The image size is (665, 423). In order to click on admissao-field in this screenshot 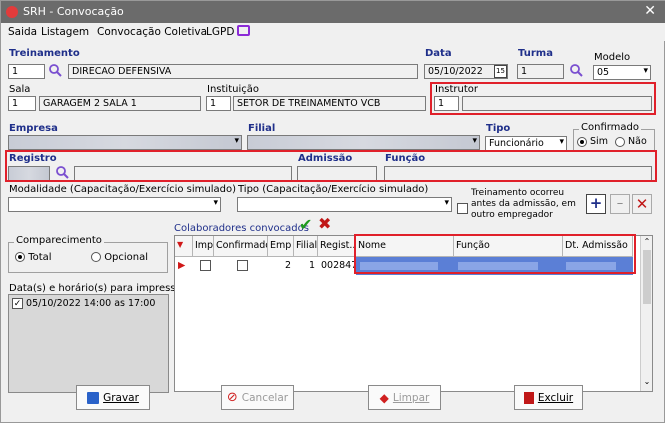, I will do `click(337, 173)`.